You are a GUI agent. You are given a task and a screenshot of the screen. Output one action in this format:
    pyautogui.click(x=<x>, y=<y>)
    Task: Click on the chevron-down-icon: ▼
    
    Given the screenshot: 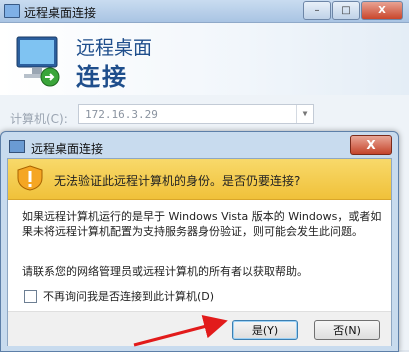 What is the action you would take?
    pyautogui.click(x=304, y=114)
    